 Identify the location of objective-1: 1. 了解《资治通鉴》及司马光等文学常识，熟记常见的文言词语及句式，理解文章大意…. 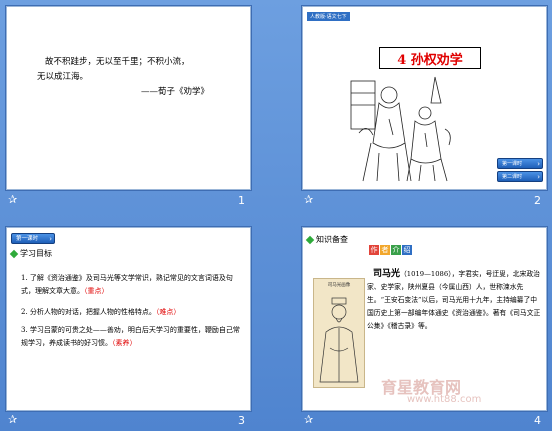
(132, 285).